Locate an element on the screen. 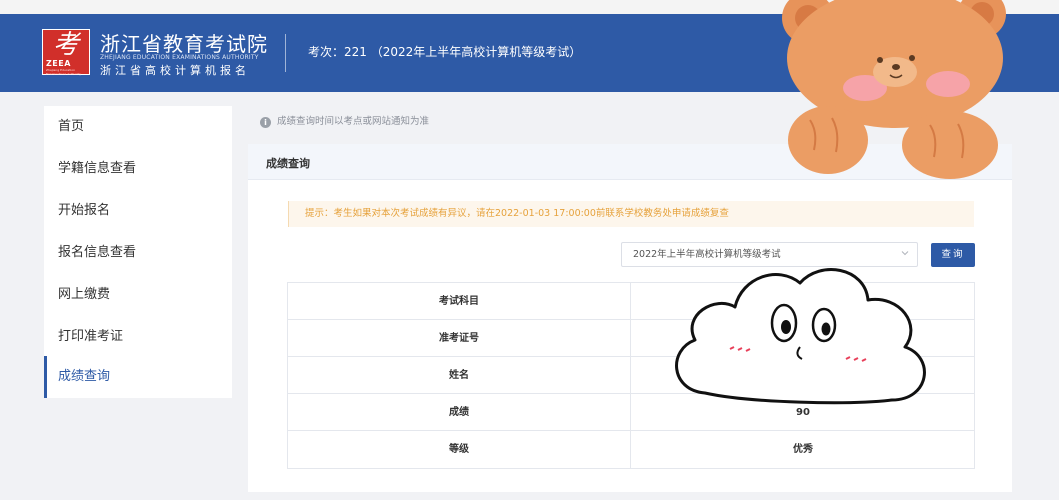  cloud-sticker is located at coordinates (800, 336).